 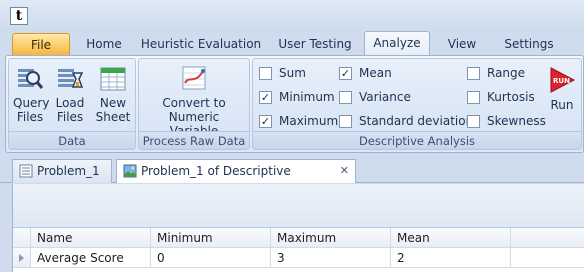 I want to click on convert-numeric-icon, so click(x=194, y=78).